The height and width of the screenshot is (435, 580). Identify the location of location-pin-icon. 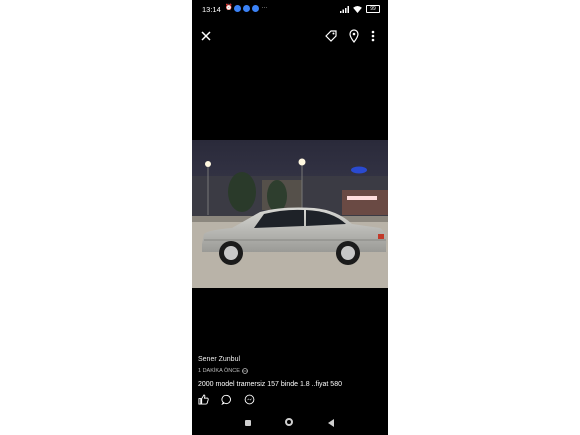
(354, 36).